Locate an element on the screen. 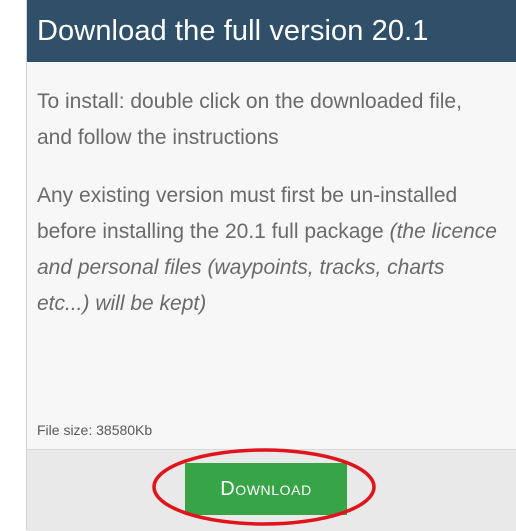 This screenshot has height=531, width=516. download-button: Download is located at coordinates (266, 489).